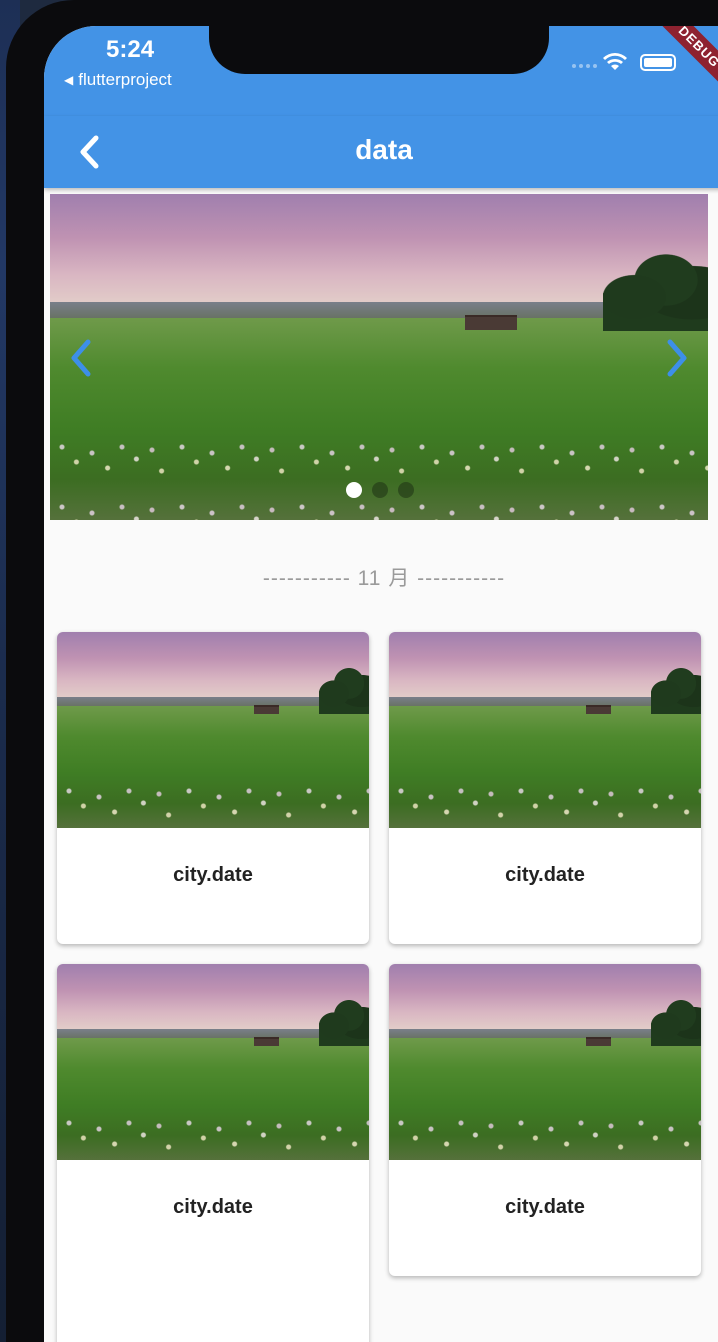 The image size is (718, 1342). Describe the element at coordinates (584, 66) in the screenshot. I see `cellular-signal-icon` at that location.